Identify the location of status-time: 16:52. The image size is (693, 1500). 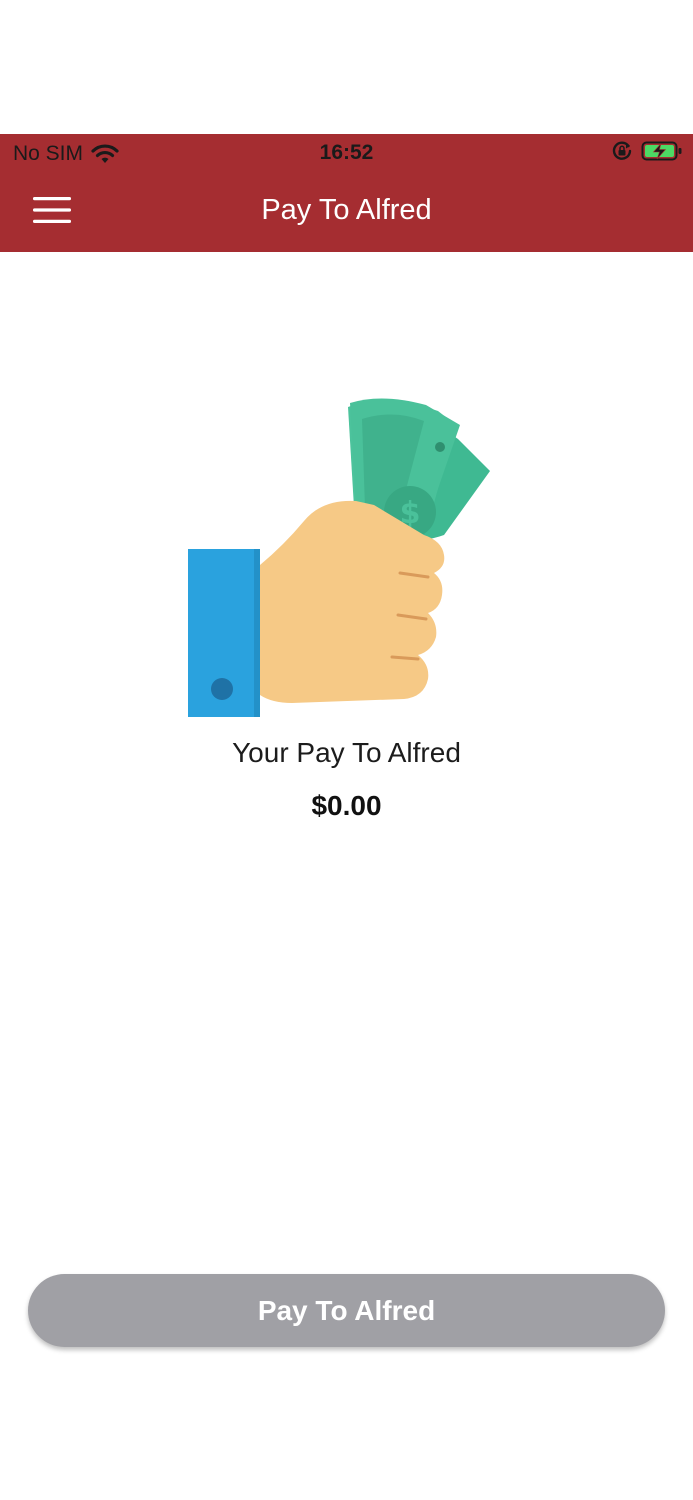
(346, 152).